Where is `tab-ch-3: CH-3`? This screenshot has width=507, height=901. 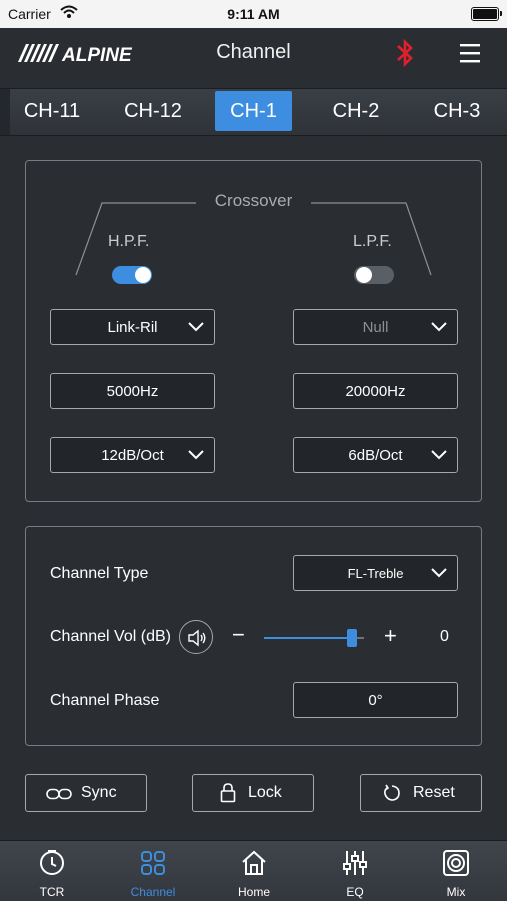 tab-ch-3: CH-3 is located at coordinates (457, 111).